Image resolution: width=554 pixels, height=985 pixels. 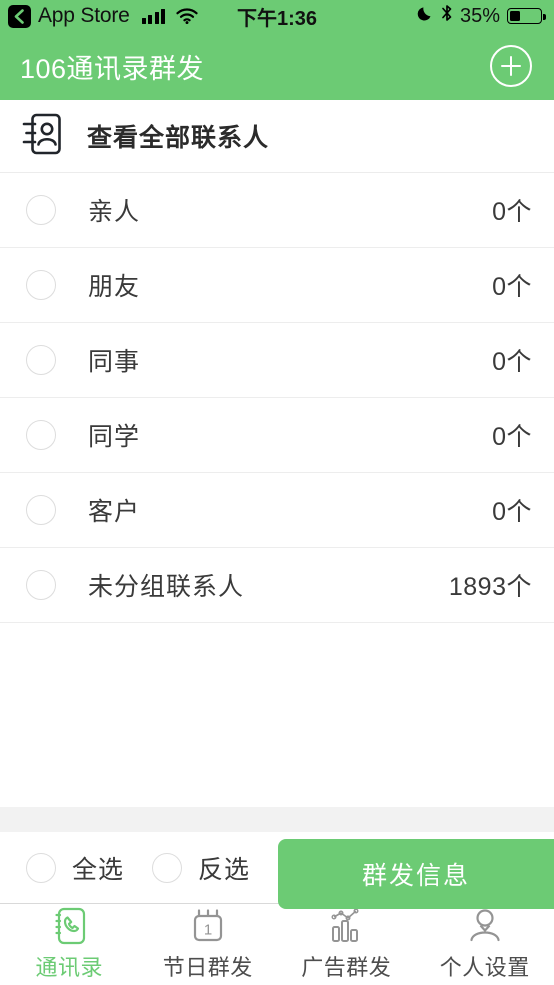 I want to click on tab-holiday-messages: 1 节日群发, so click(x=208, y=944).